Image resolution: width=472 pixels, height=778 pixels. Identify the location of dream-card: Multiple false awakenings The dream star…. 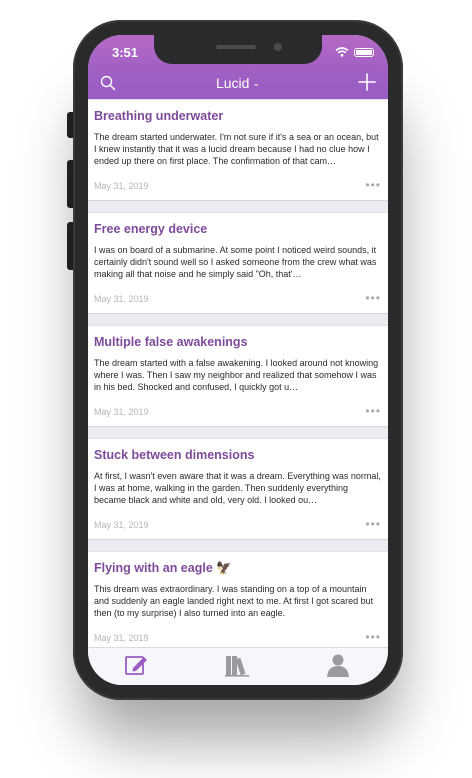
(238, 376).